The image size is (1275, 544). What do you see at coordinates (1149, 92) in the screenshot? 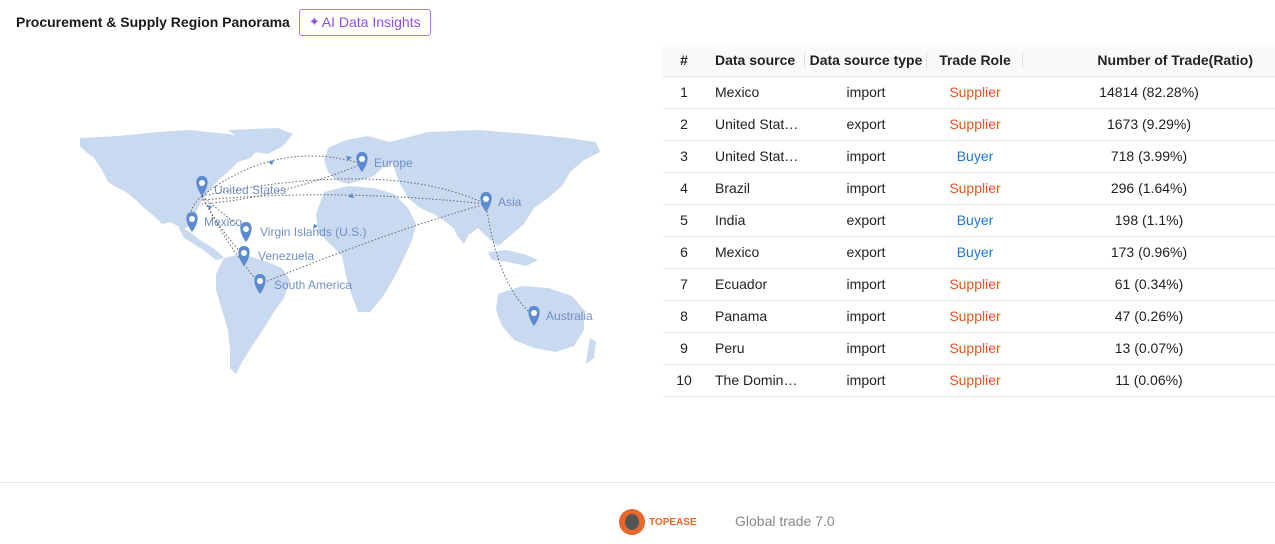
I see `cell-number-of-trade: 14814 (82.28%)` at bounding box center [1149, 92].